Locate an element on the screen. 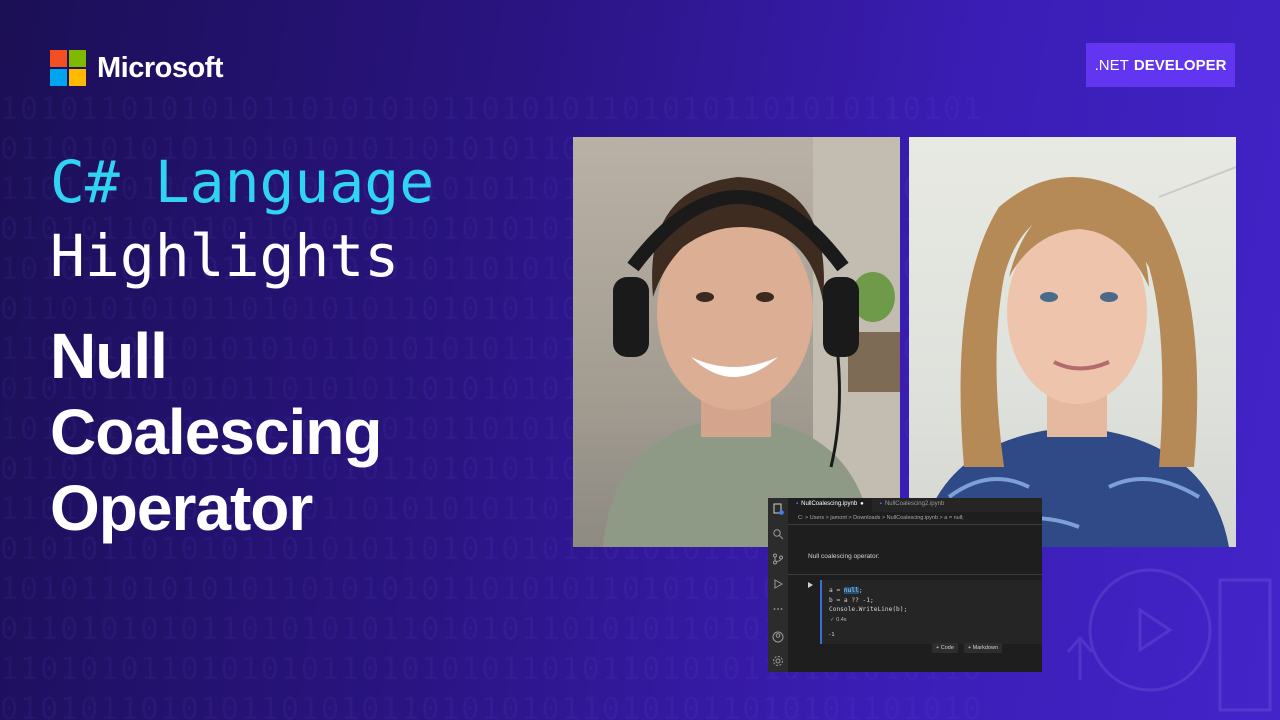 This screenshot has height=720, width=1280. badge-prefix: .NET is located at coordinates (1111, 65).